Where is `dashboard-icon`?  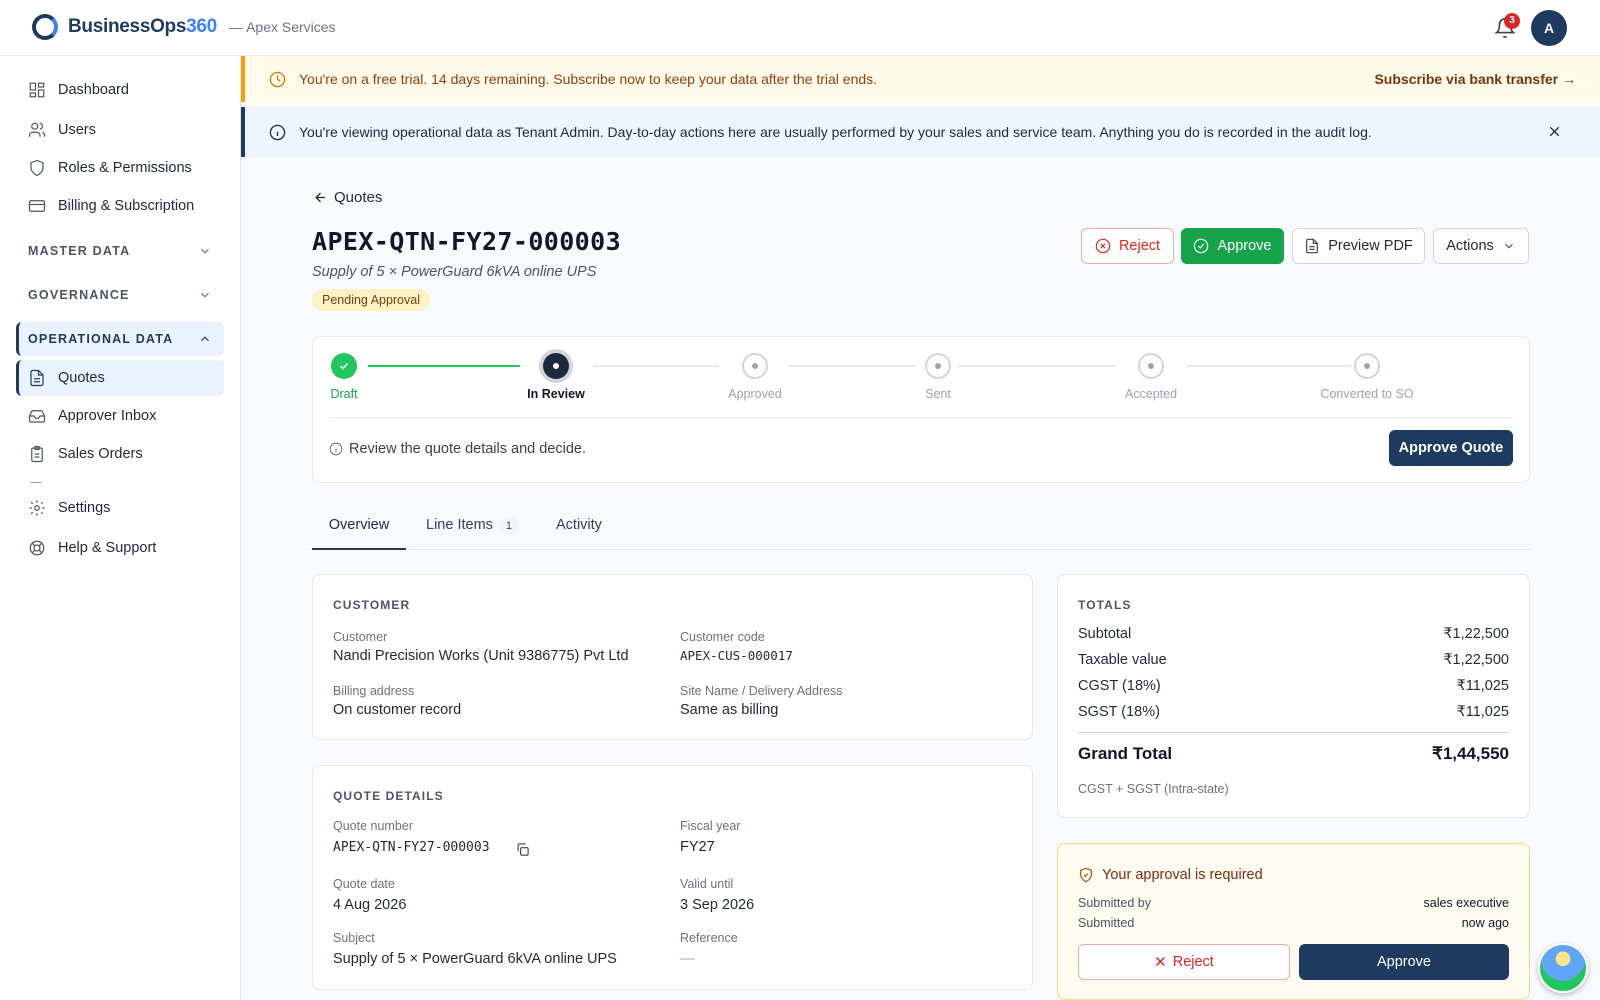
dashboard-icon is located at coordinates (37, 90).